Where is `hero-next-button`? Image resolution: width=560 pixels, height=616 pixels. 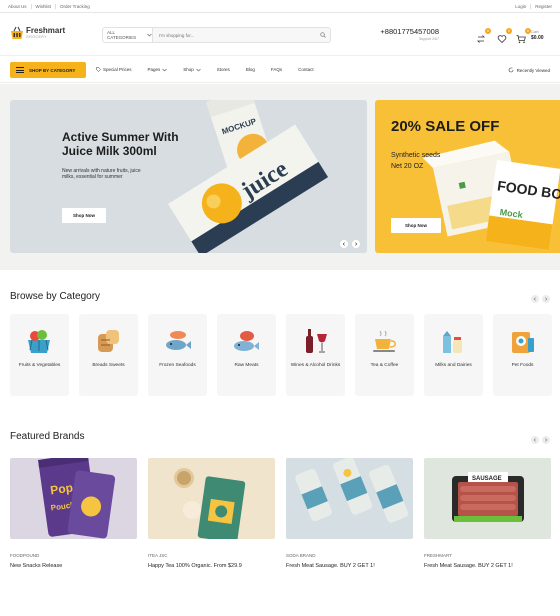 hero-next-button is located at coordinates (356, 244).